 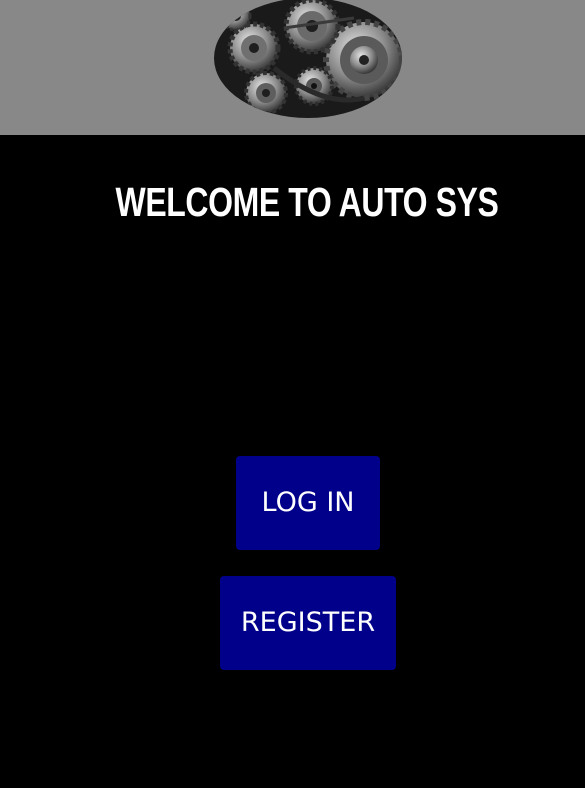 What do you see at coordinates (308, 623) in the screenshot?
I see `register-button: REGISTER` at bounding box center [308, 623].